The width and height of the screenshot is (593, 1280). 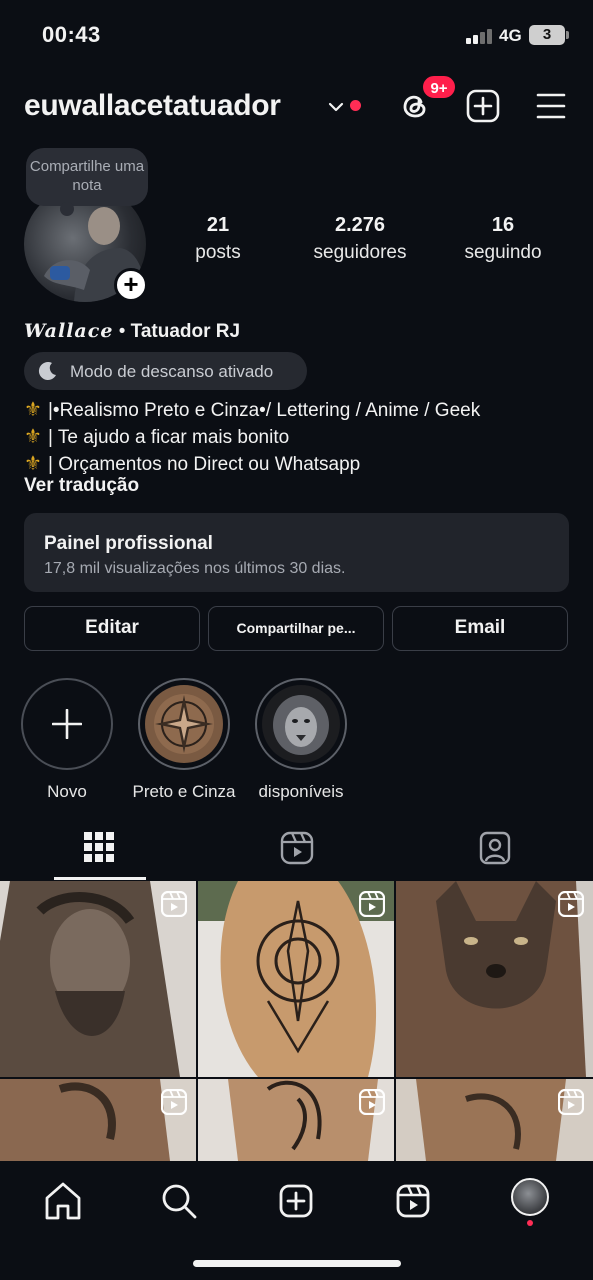 I want to click on post-tile-mandala, so click(x=296, y=979).